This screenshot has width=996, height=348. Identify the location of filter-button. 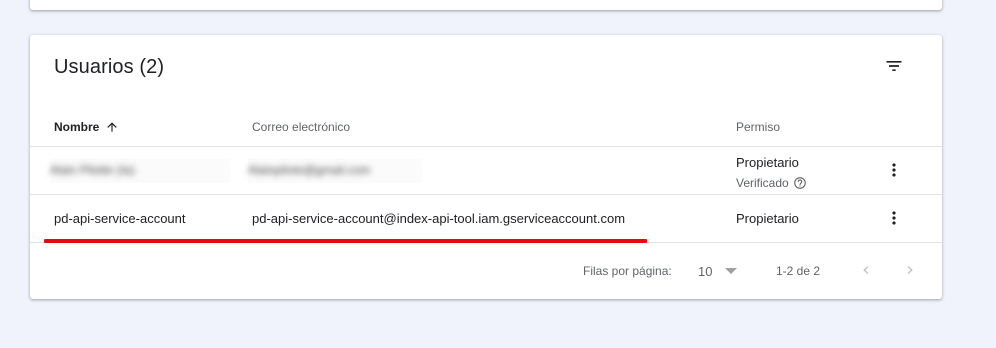
(894, 67).